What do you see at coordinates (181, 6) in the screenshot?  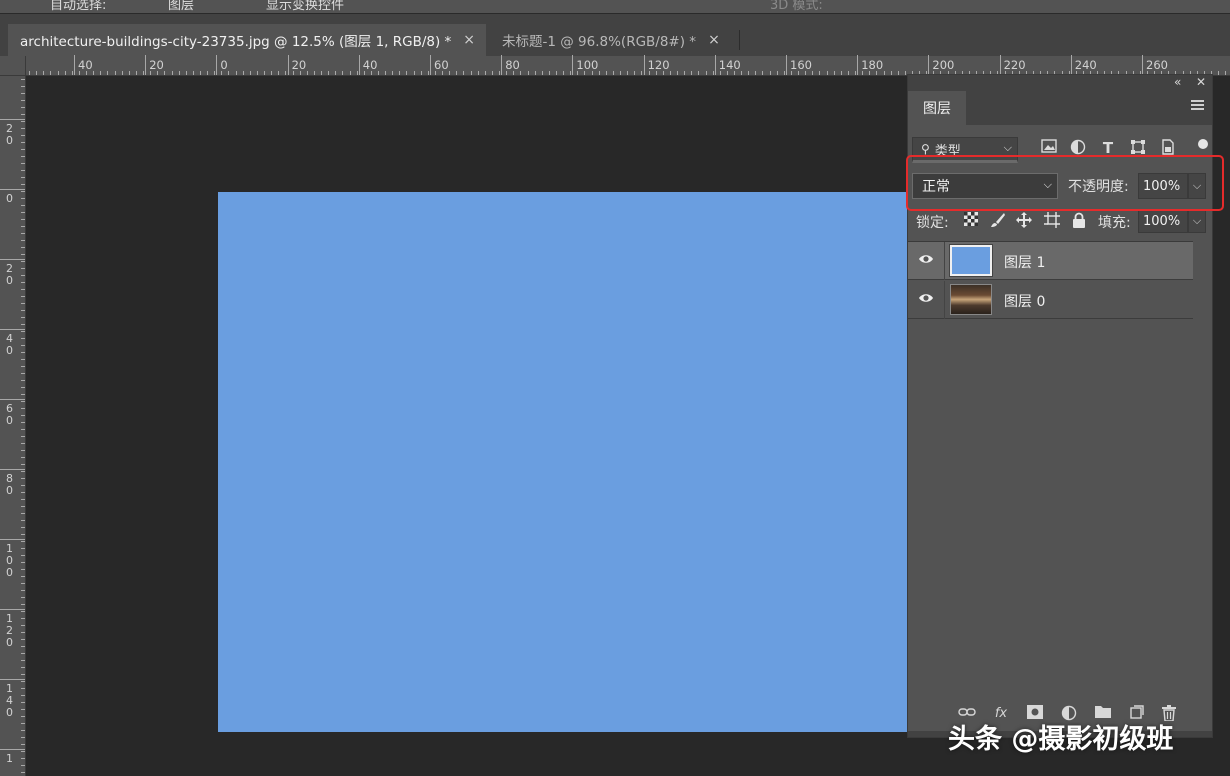 I see `auto-select-target-dropdown: 图层` at bounding box center [181, 6].